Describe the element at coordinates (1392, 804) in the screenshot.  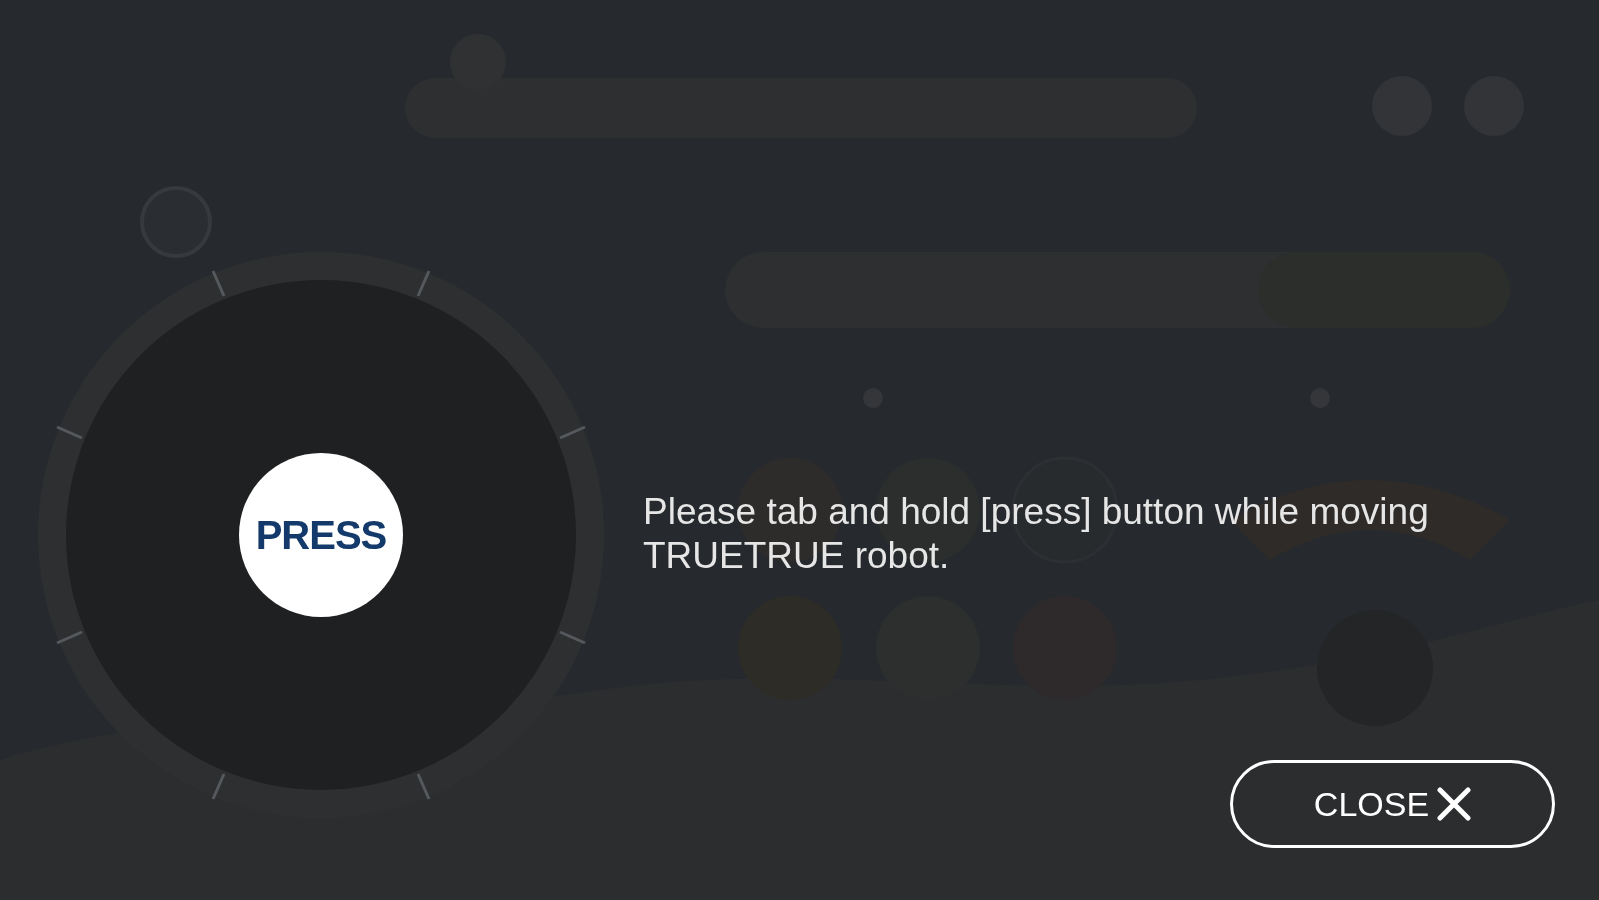
I see `close-button: CLOSE` at that location.